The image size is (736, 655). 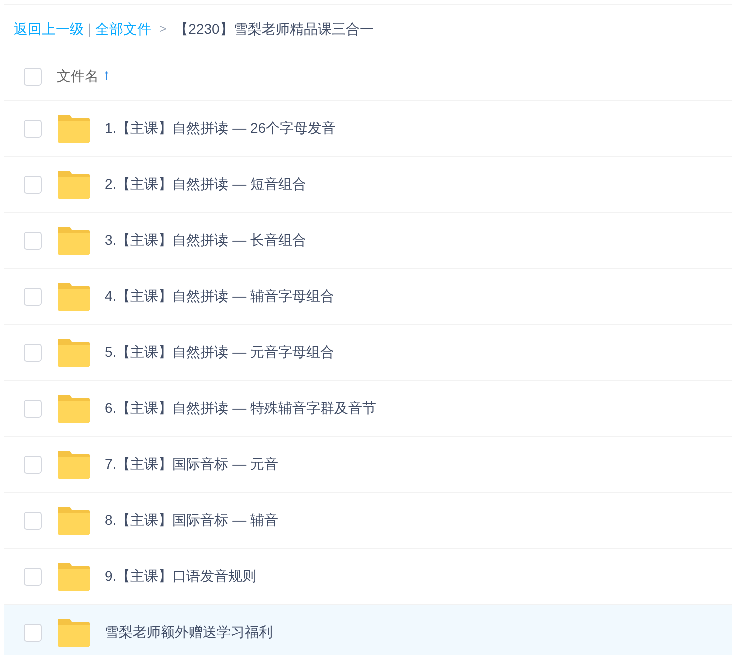 I want to click on file-row: 雪梨老师额外赠送学习福利, so click(x=368, y=630).